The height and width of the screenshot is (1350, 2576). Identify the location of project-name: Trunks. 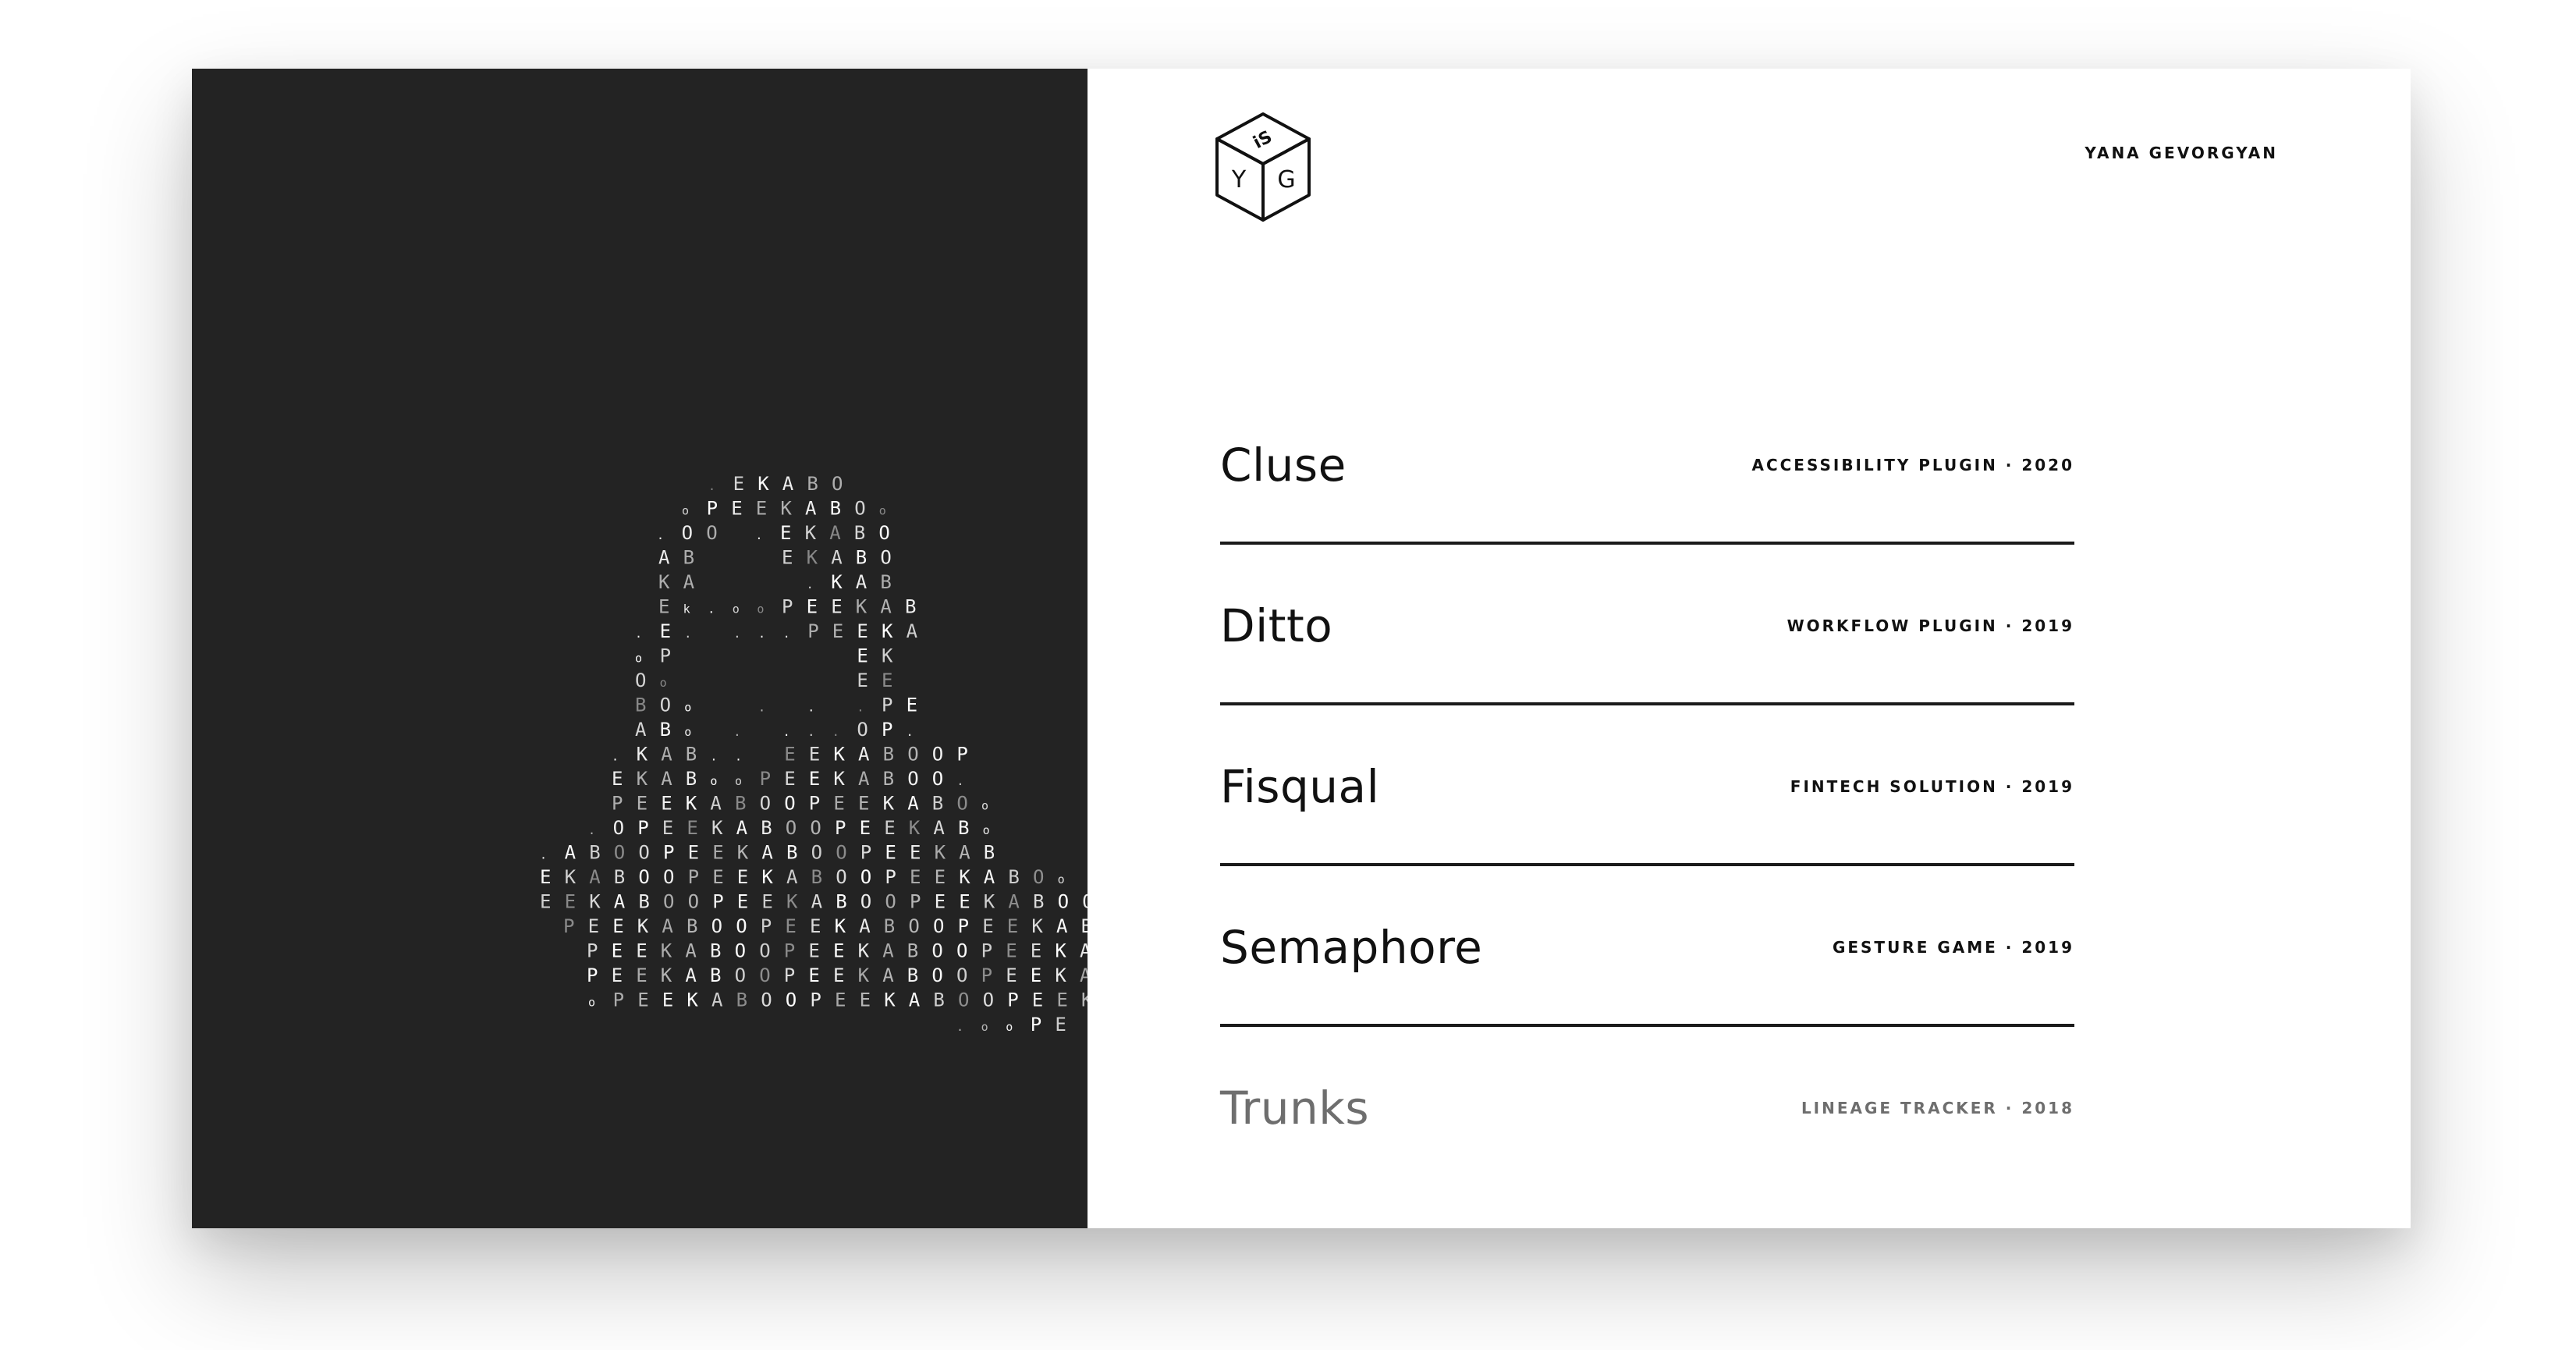
(1295, 1108).